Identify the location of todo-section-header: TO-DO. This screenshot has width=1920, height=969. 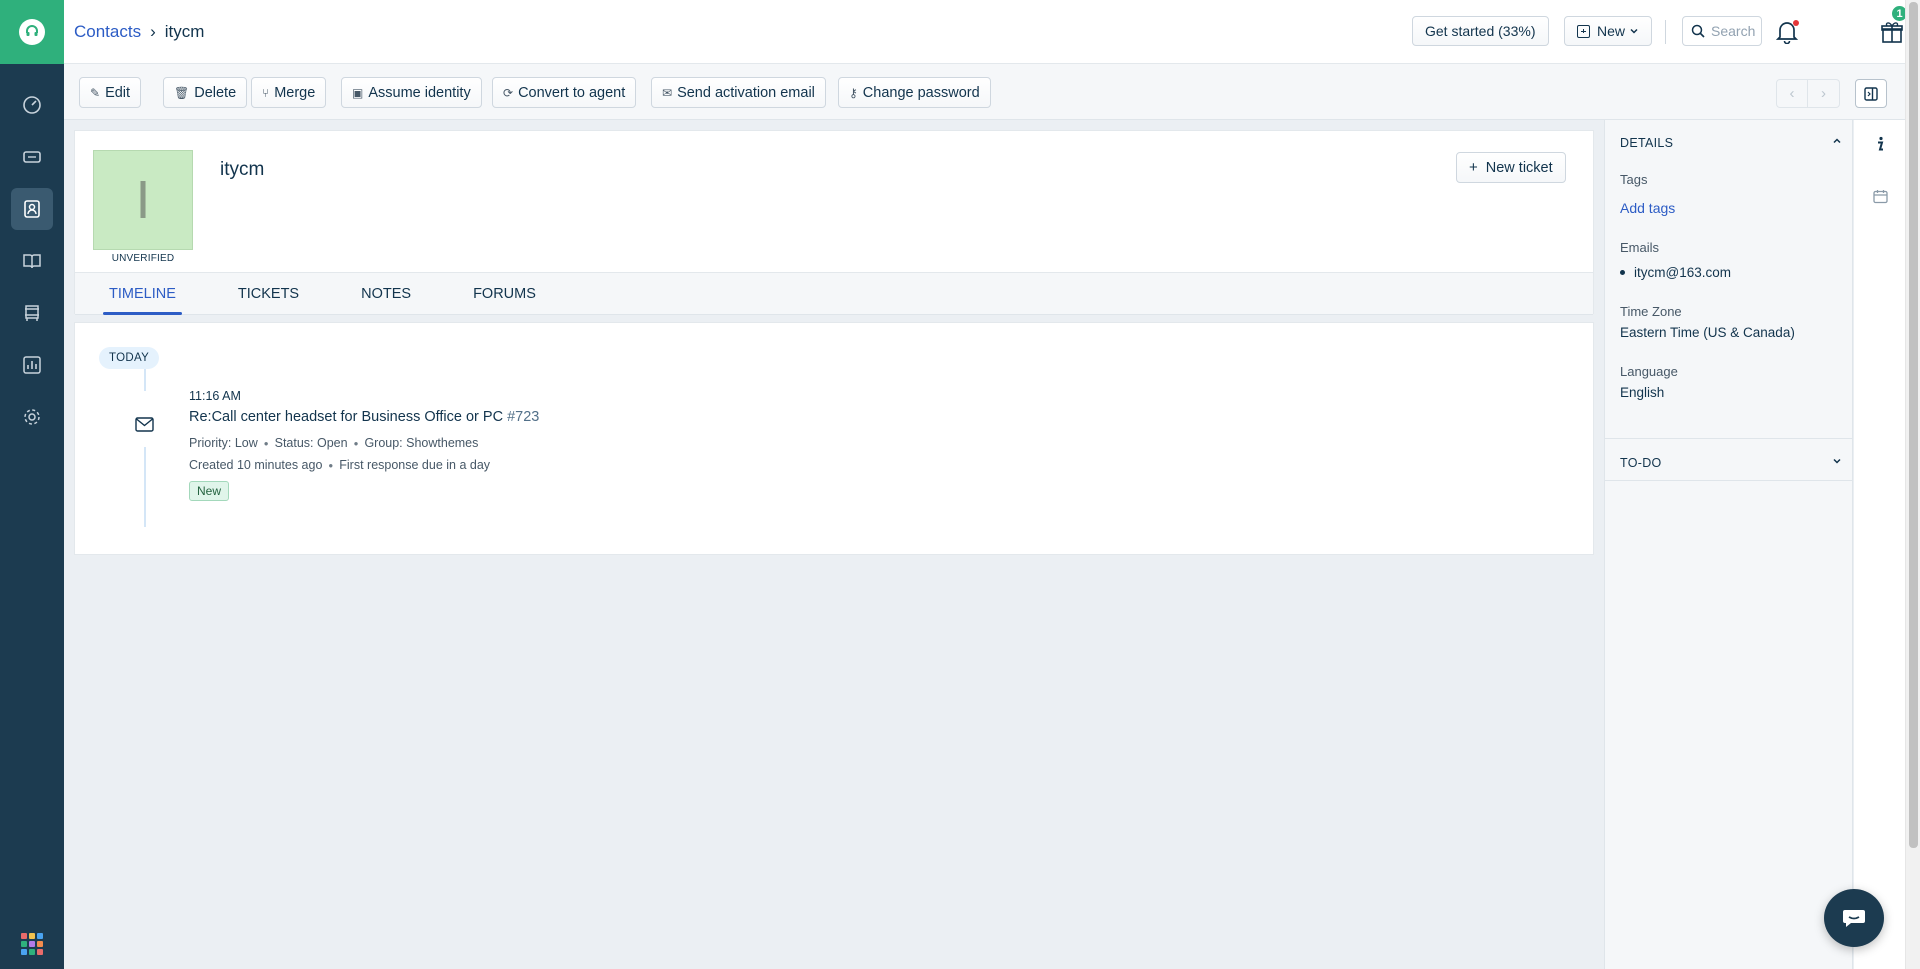
(1731, 463).